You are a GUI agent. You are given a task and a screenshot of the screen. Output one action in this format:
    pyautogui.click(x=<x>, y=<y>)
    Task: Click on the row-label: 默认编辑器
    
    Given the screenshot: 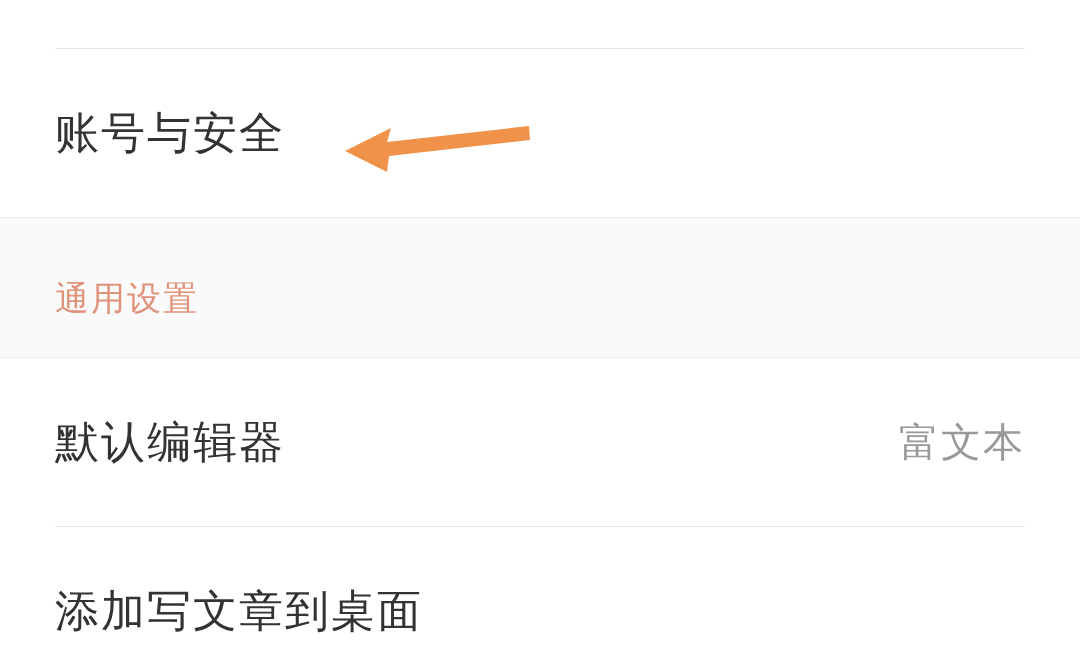 What is the action you would take?
    pyautogui.click(x=170, y=442)
    